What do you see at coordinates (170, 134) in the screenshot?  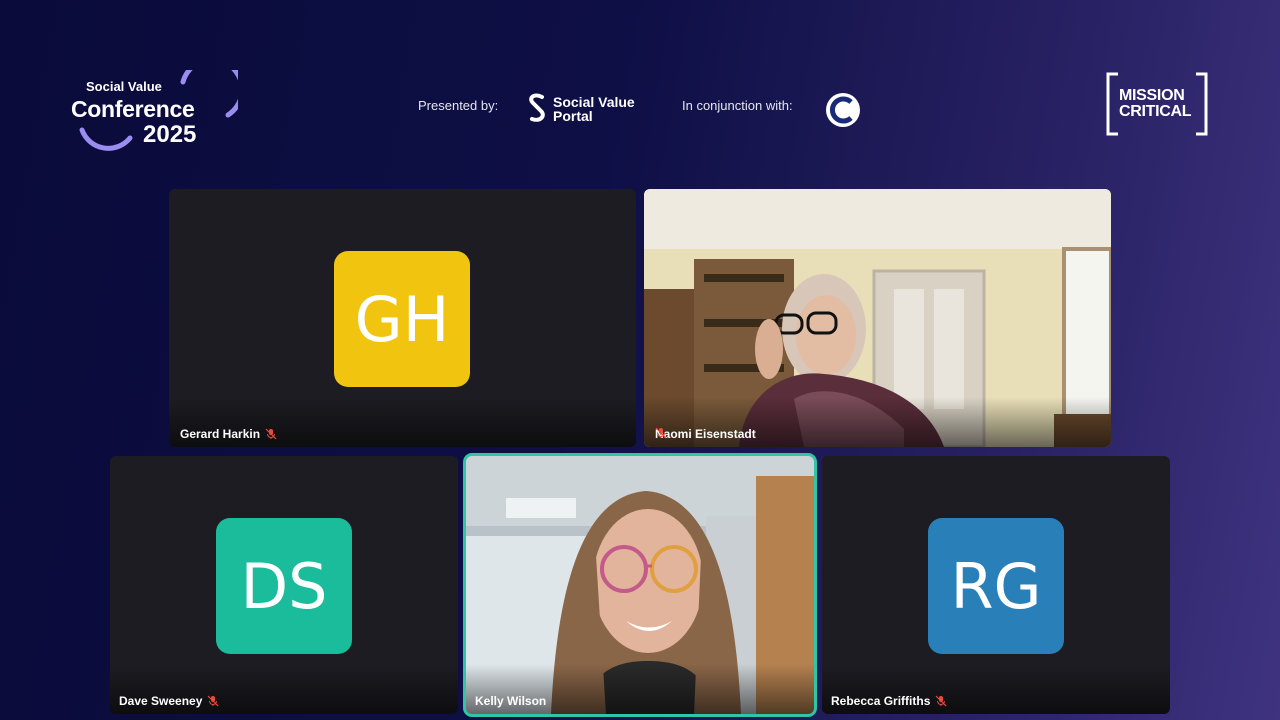 I see `conference-logo-line3: 2025` at bounding box center [170, 134].